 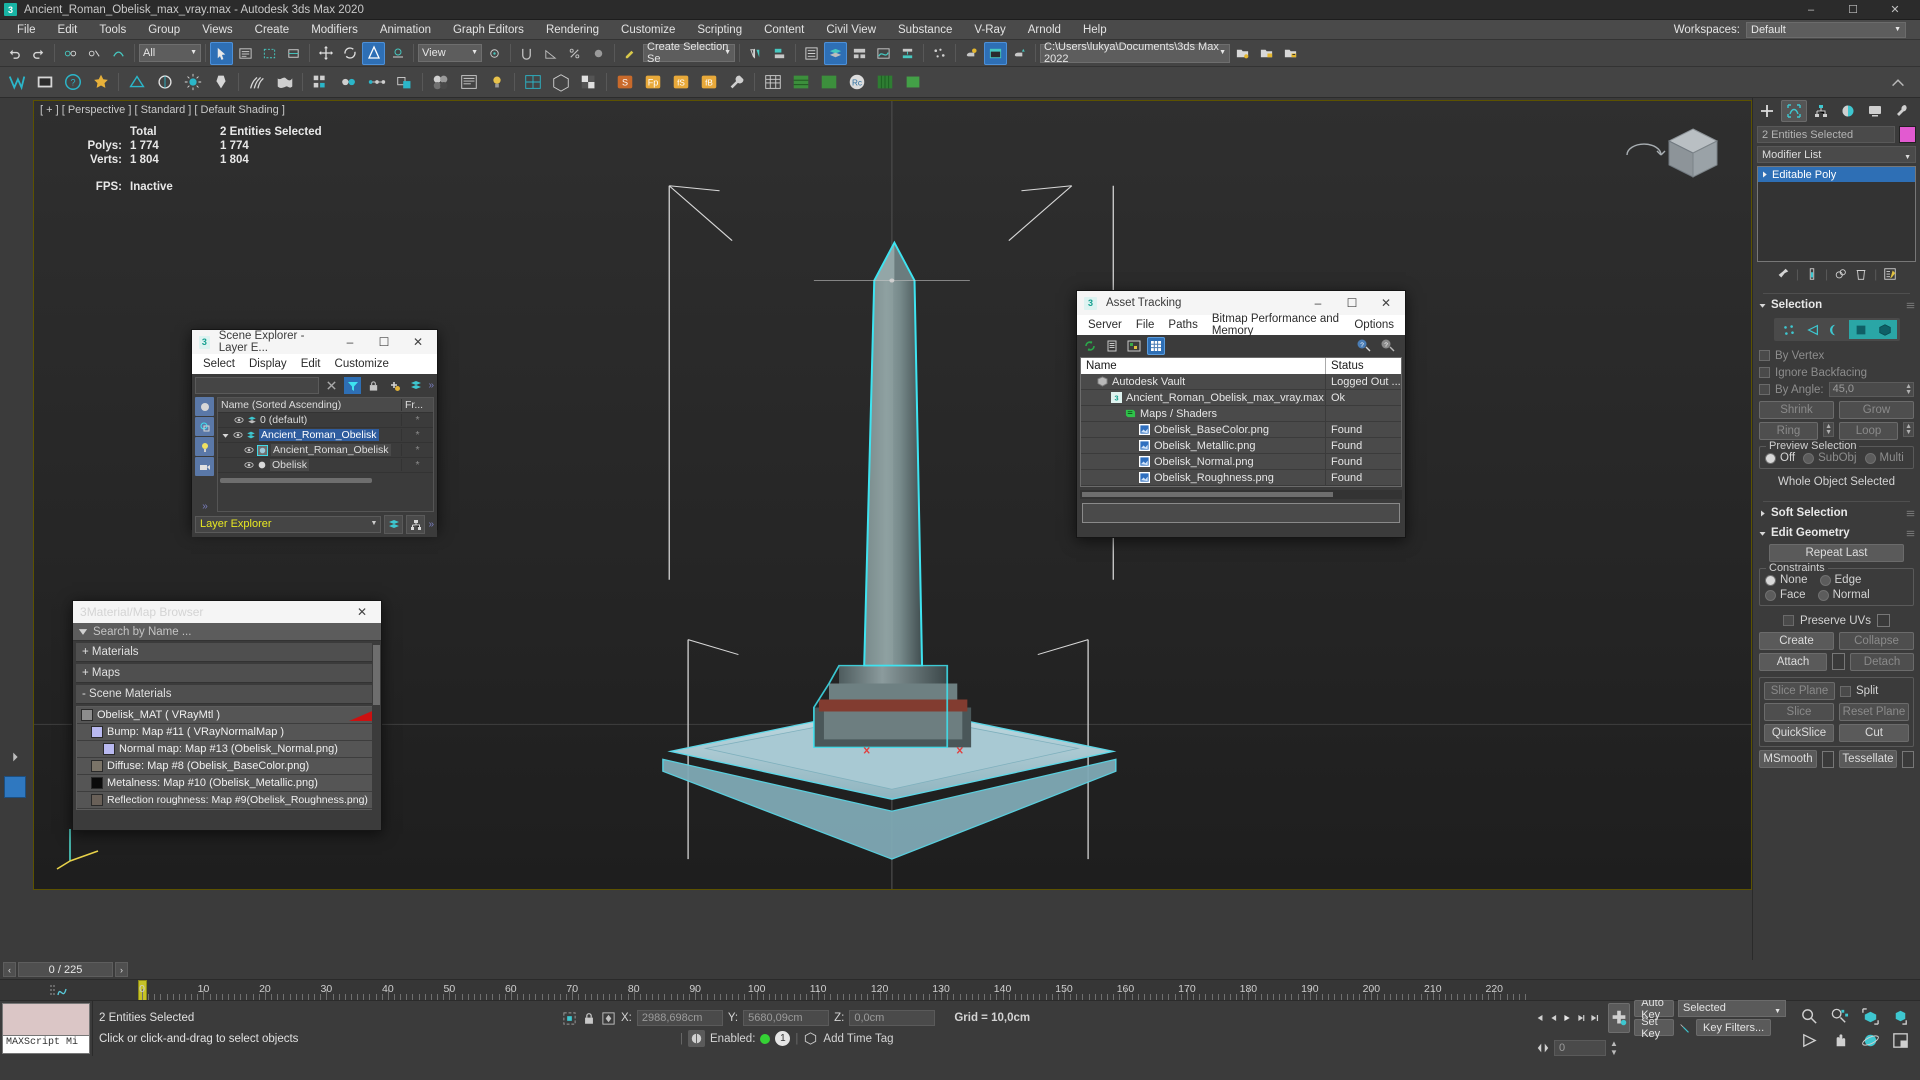 What do you see at coordinates (1839, 1040) in the screenshot?
I see `pan-view-icon` at bounding box center [1839, 1040].